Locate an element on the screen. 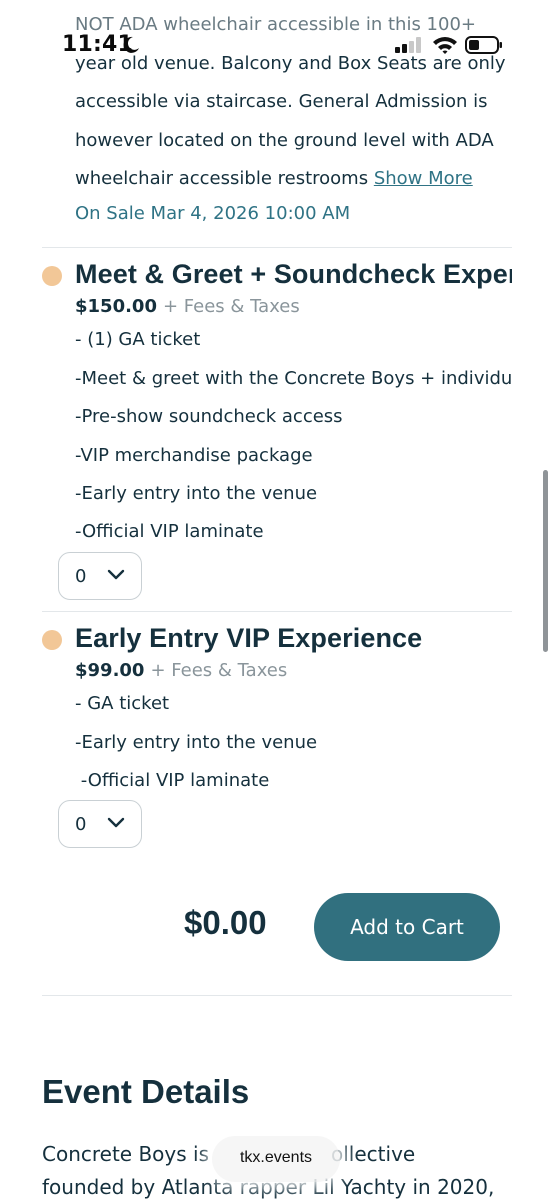 Image resolution: width=552 pixels, height=1204 pixels. tier-title: Meet & Greet + Soundcheck Experience is located at coordinates (293, 274).